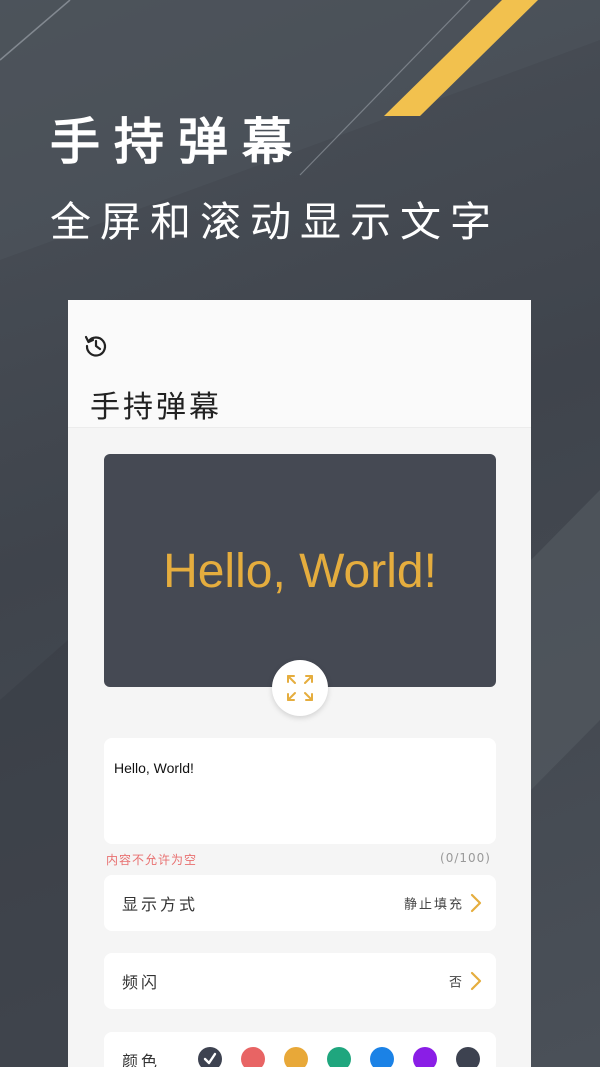 Image resolution: width=600 pixels, height=1067 pixels. I want to click on message-input-value: Hello, World!, so click(154, 768).